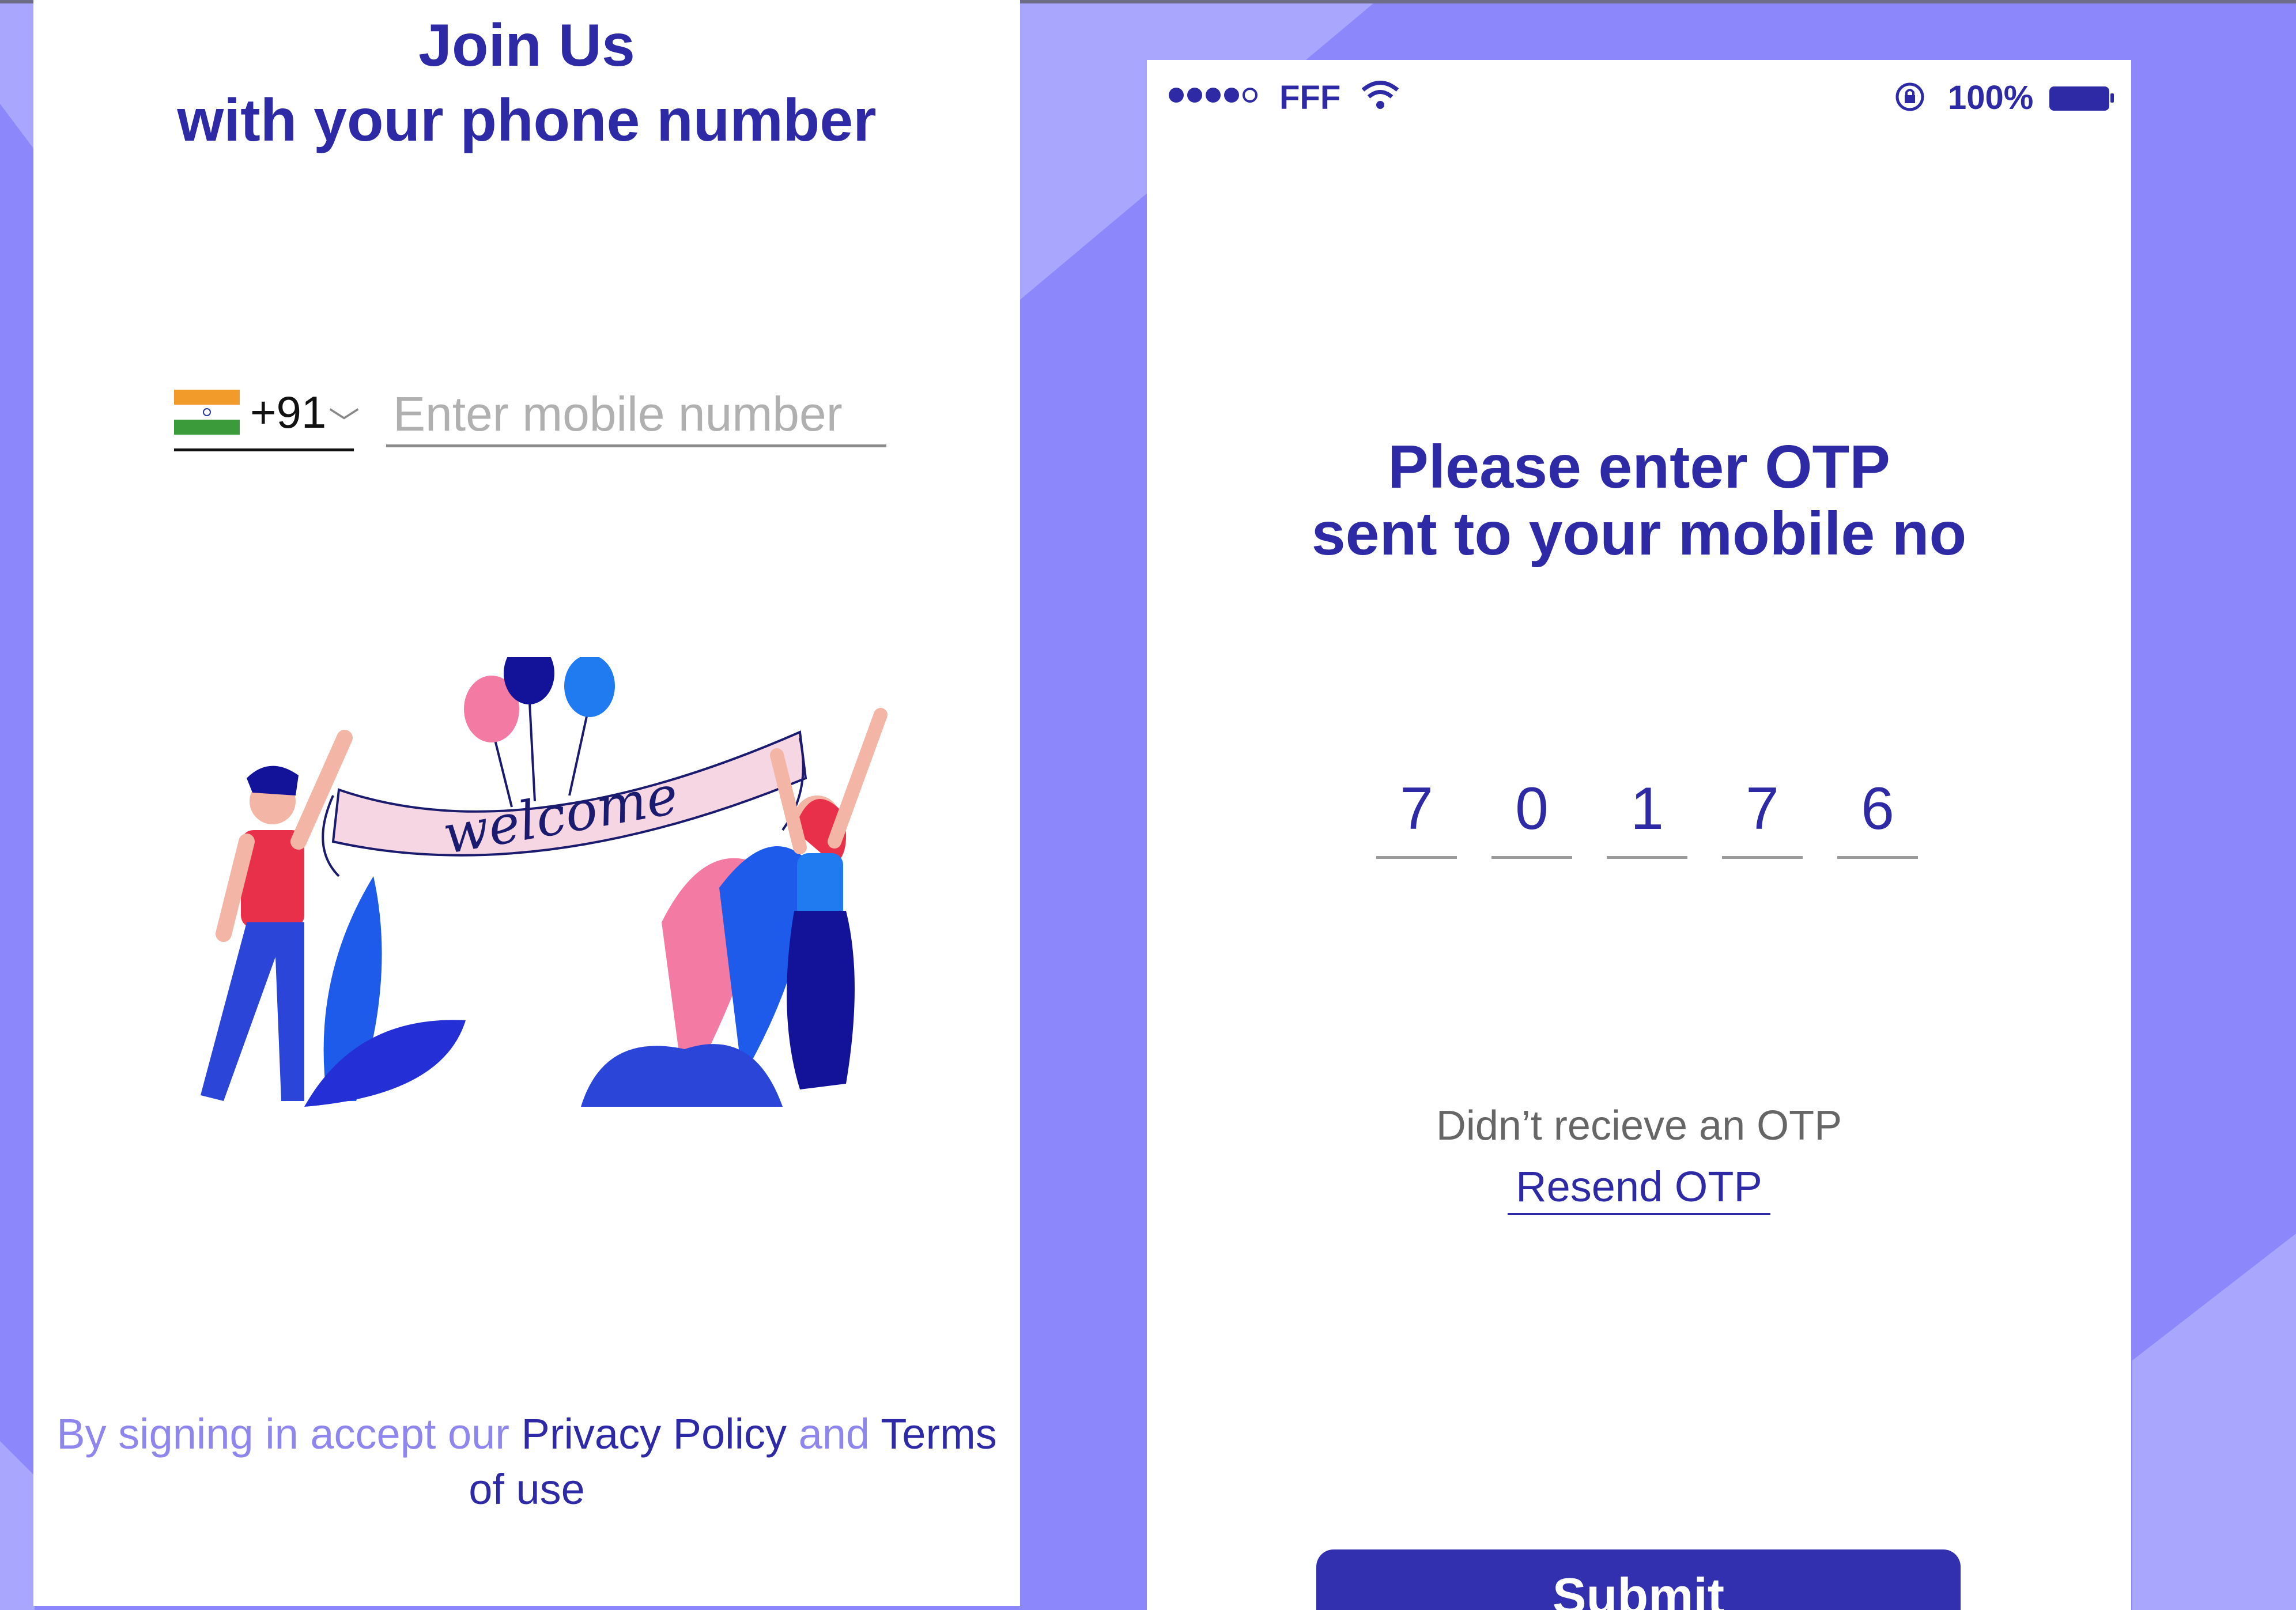 Image resolution: width=2296 pixels, height=1610 pixels. I want to click on lock-rotation-icon, so click(1909, 96).